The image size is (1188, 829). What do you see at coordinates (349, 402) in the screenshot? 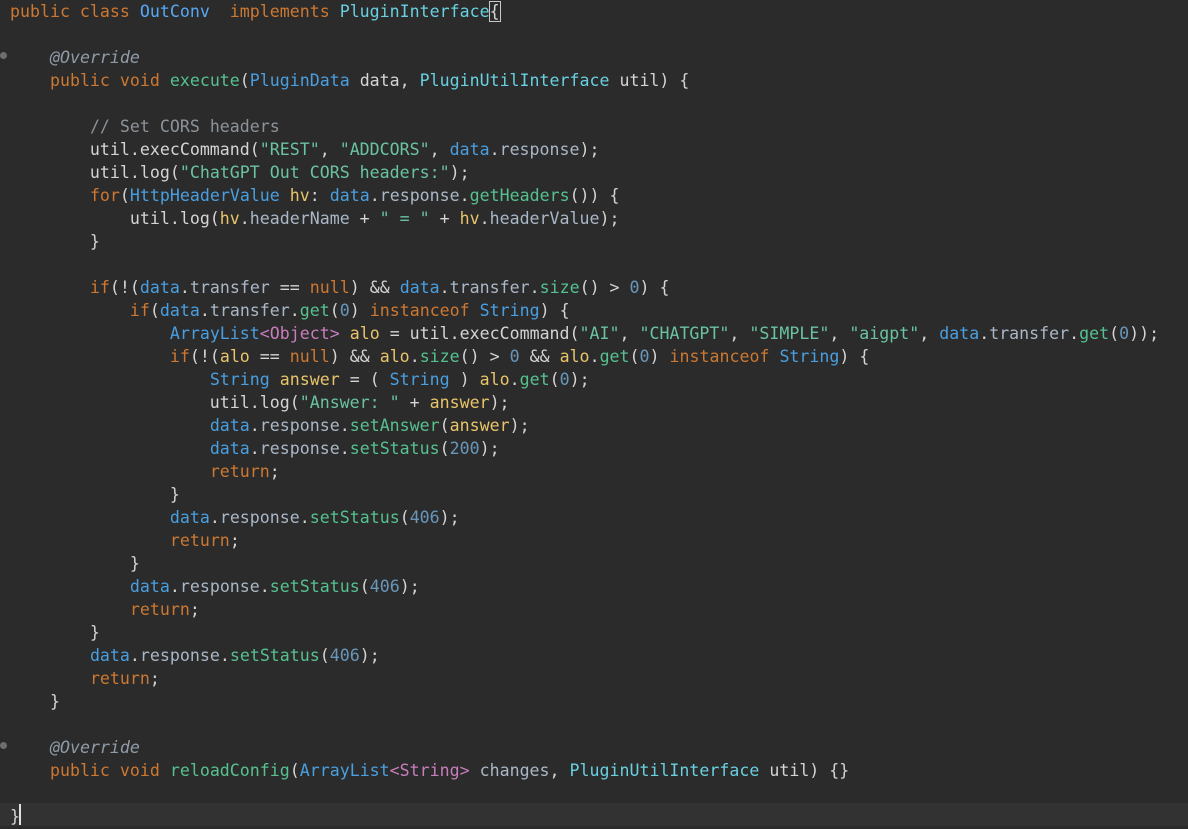
I see `code-token-str: "Answer: "` at bounding box center [349, 402].